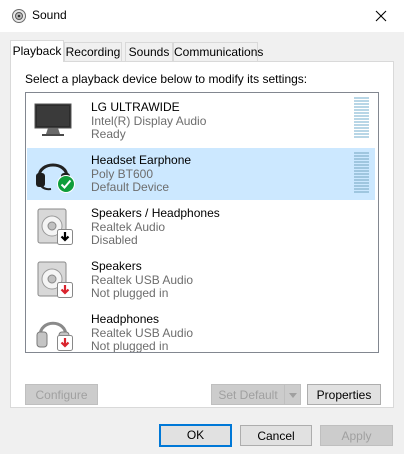 This screenshot has height=454, width=404. What do you see at coordinates (66, 184) in the screenshot?
I see `default-check-icon` at bounding box center [66, 184].